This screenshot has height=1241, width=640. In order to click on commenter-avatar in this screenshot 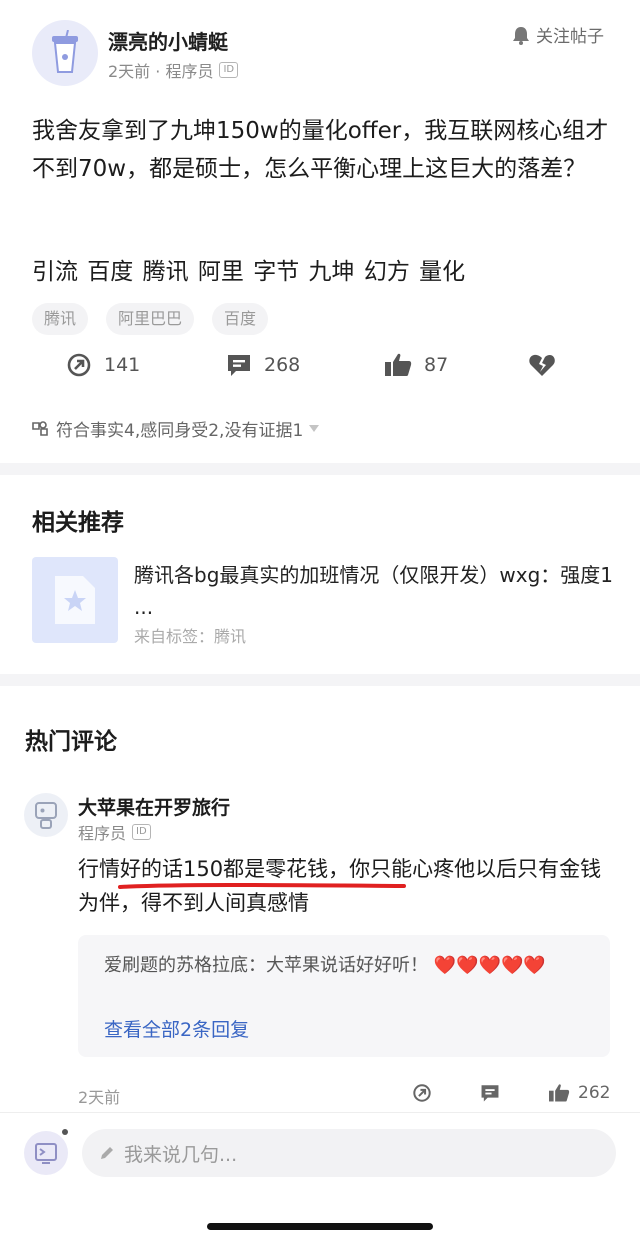, I will do `click(46, 815)`.